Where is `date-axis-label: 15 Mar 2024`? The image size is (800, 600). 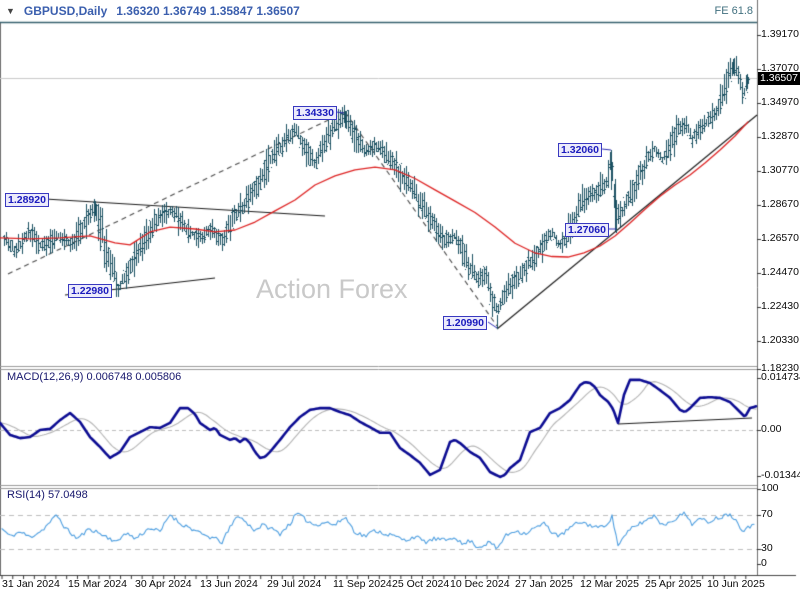
date-axis-label: 15 Mar 2024 is located at coordinates (97, 584).